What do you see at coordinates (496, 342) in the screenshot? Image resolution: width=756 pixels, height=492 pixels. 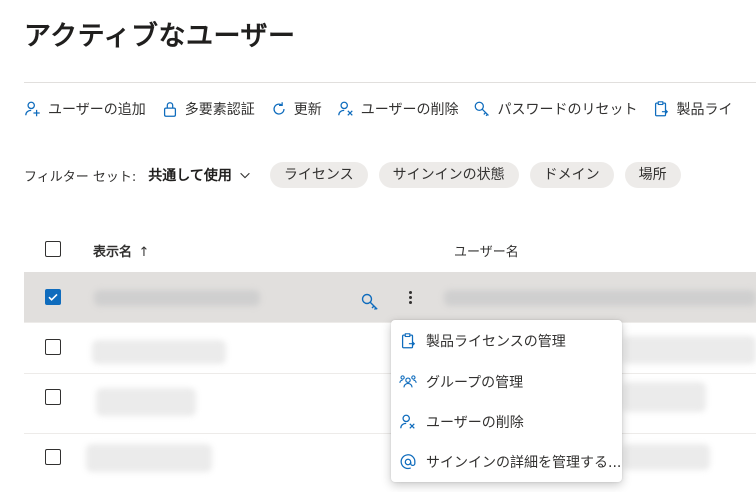 I see `manage-licenses-label: 製品ライセンスの管理` at bounding box center [496, 342].